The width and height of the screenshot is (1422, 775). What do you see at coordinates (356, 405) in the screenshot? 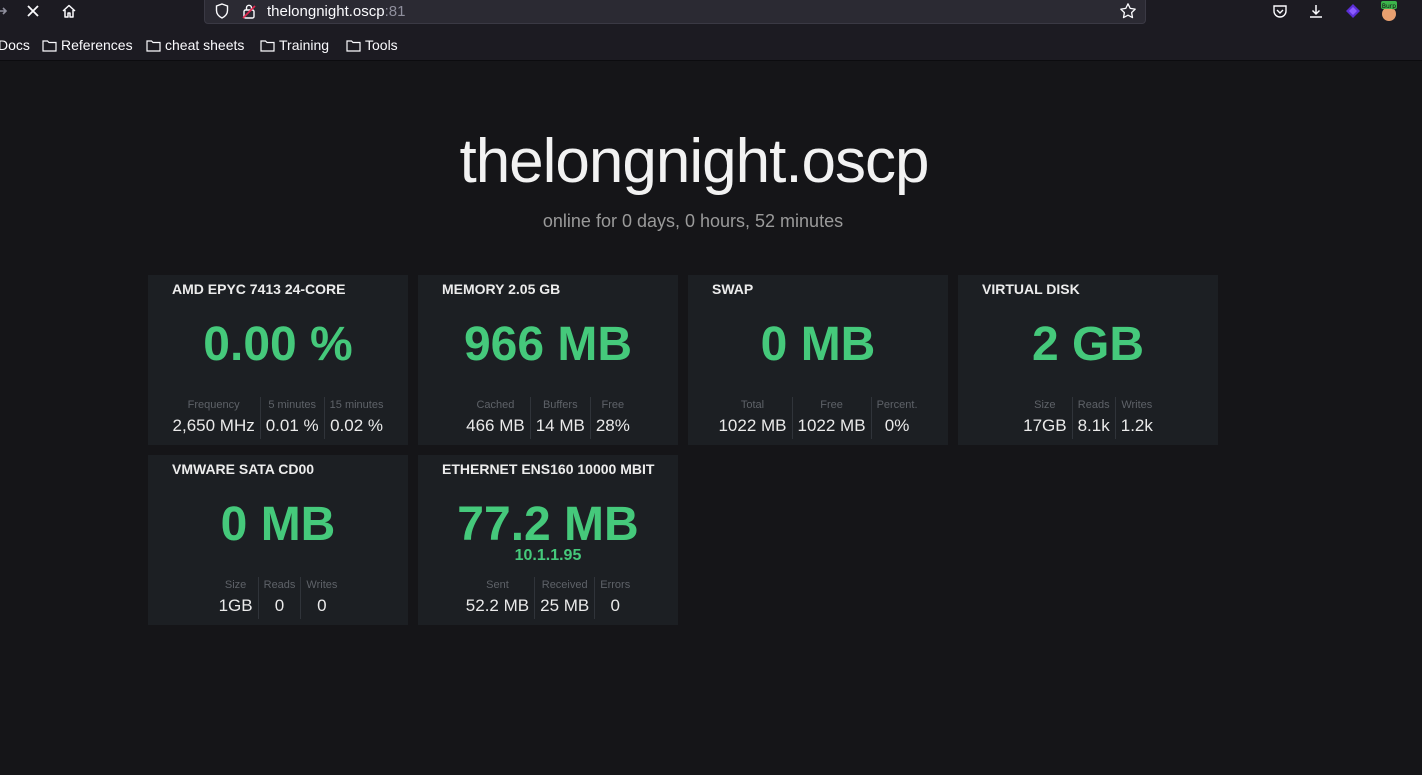
I see `stat-label: 15 minutes` at bounding box center [356, 405].